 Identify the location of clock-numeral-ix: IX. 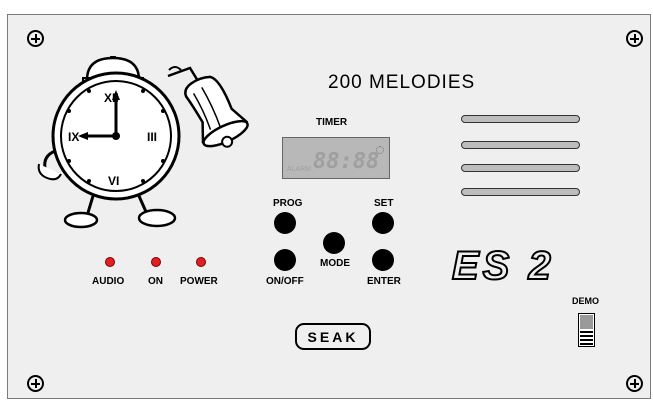
(74, 137).